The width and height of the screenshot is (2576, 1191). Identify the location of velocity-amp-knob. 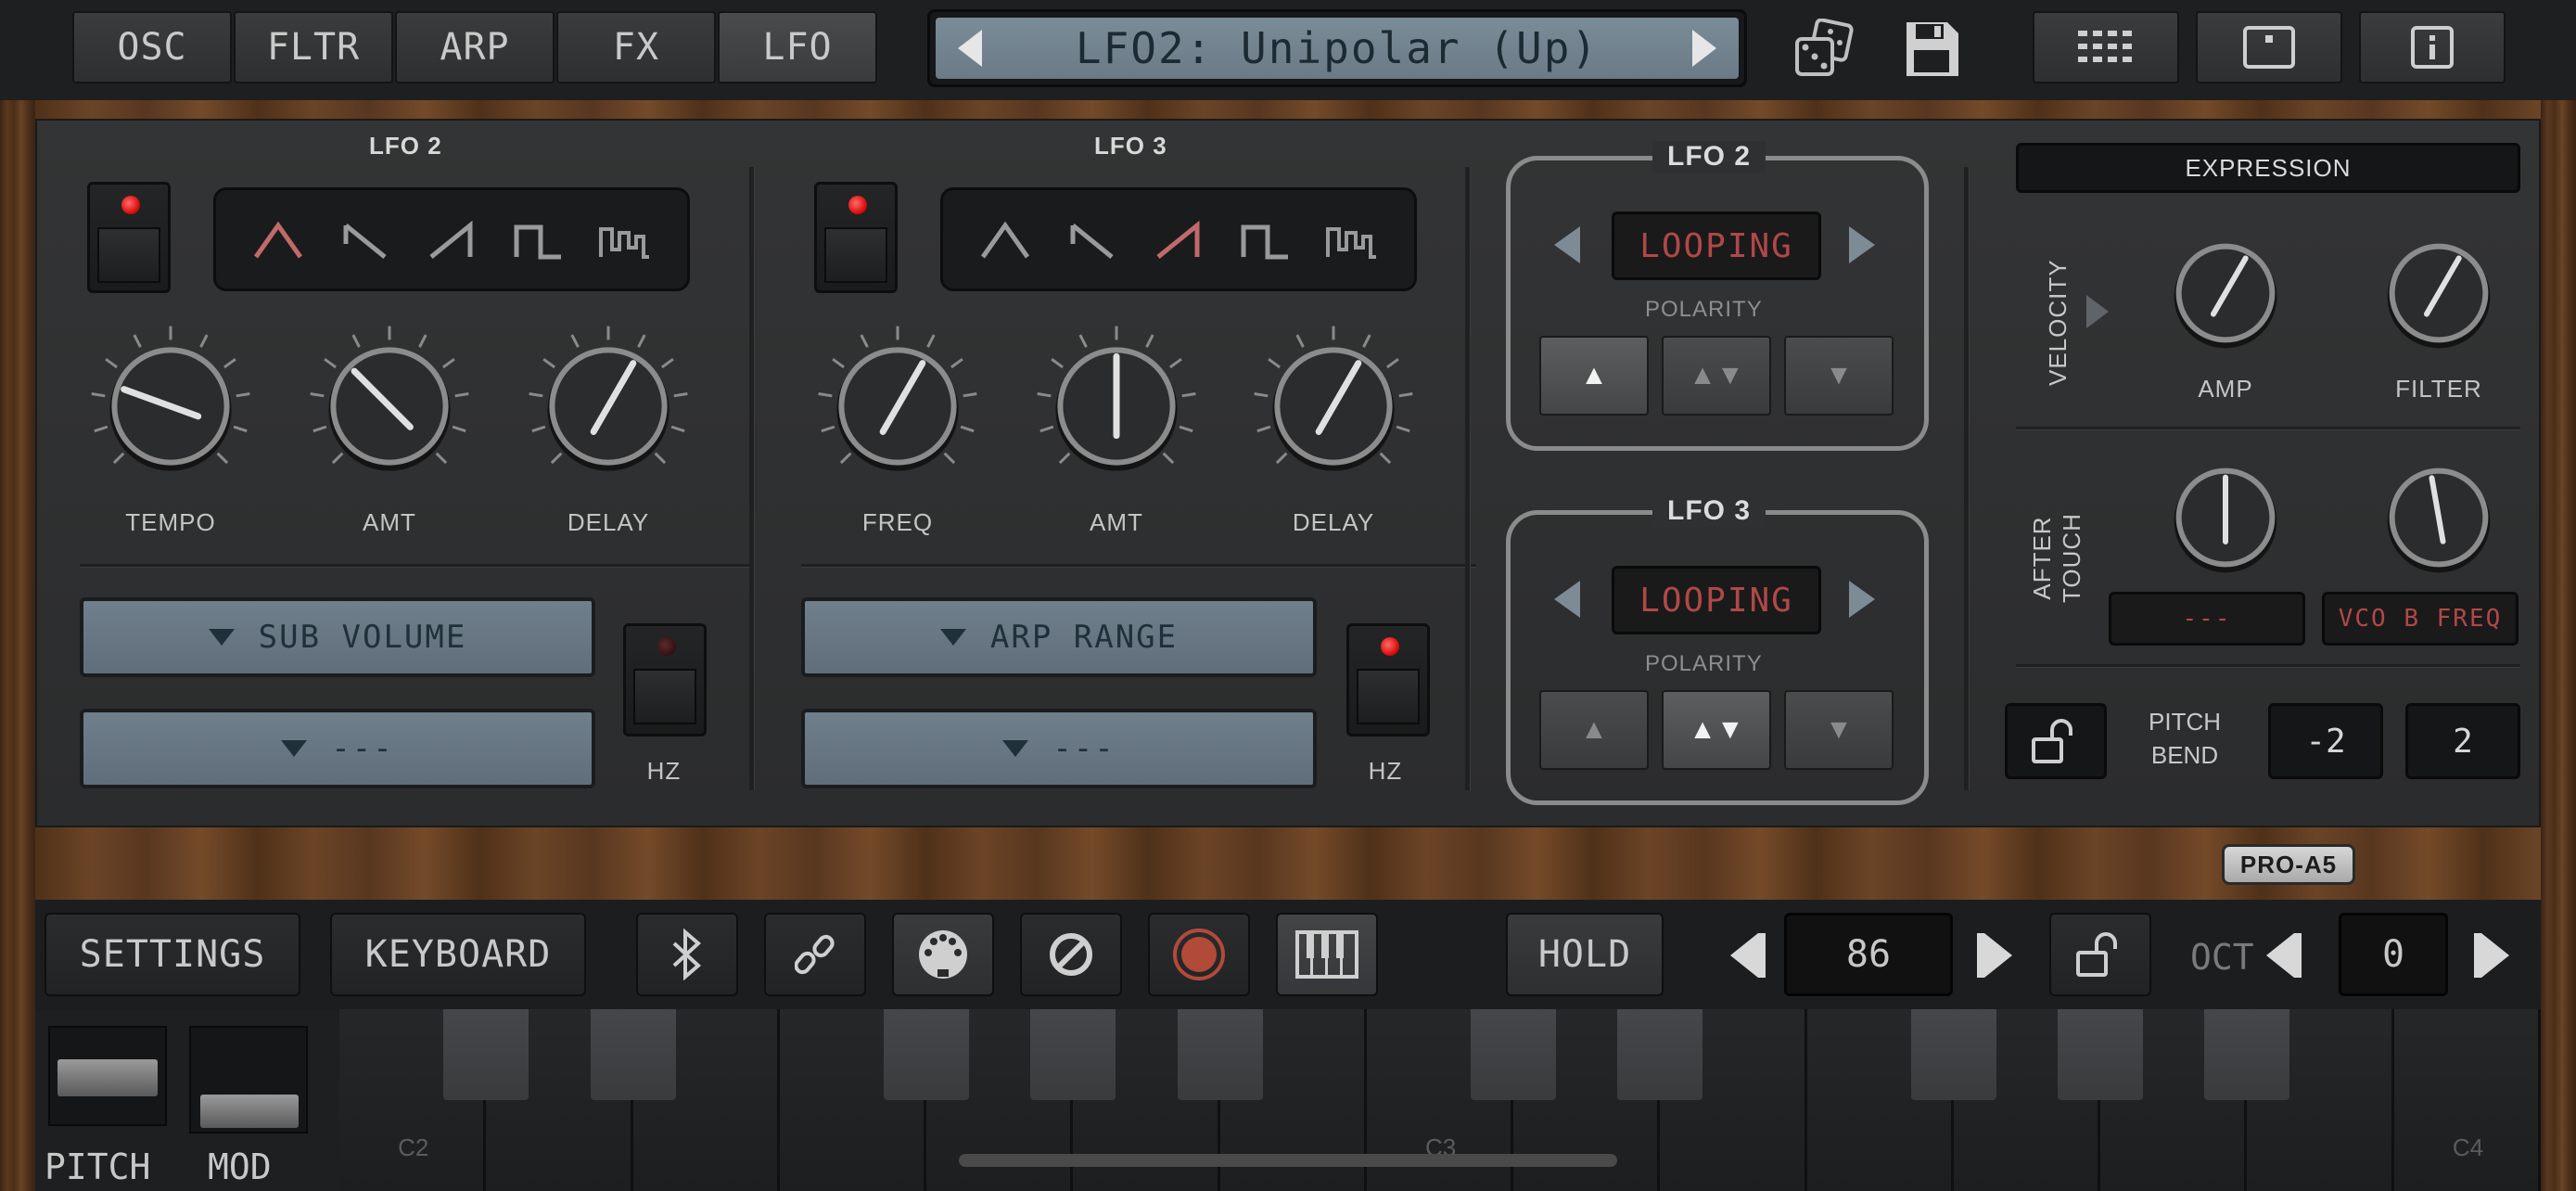
(2225, 293).